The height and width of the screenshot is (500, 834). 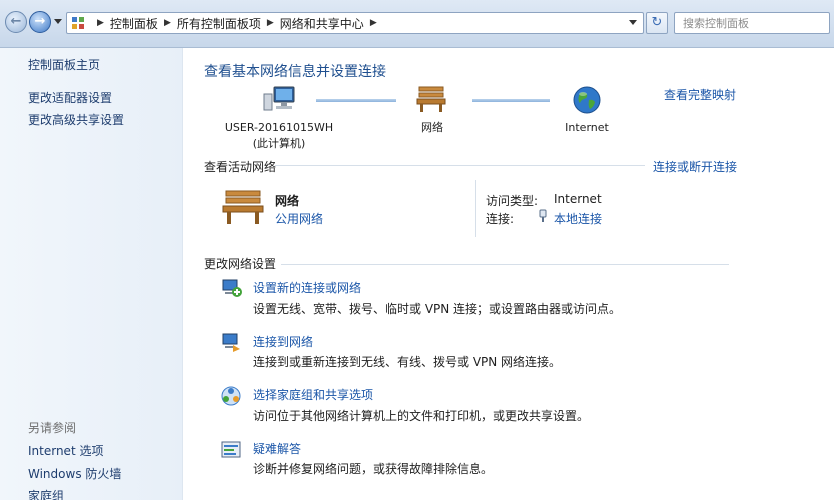 I want to click on breadcrumb-control-panel: 控制面板, so click(x=134, y=23).